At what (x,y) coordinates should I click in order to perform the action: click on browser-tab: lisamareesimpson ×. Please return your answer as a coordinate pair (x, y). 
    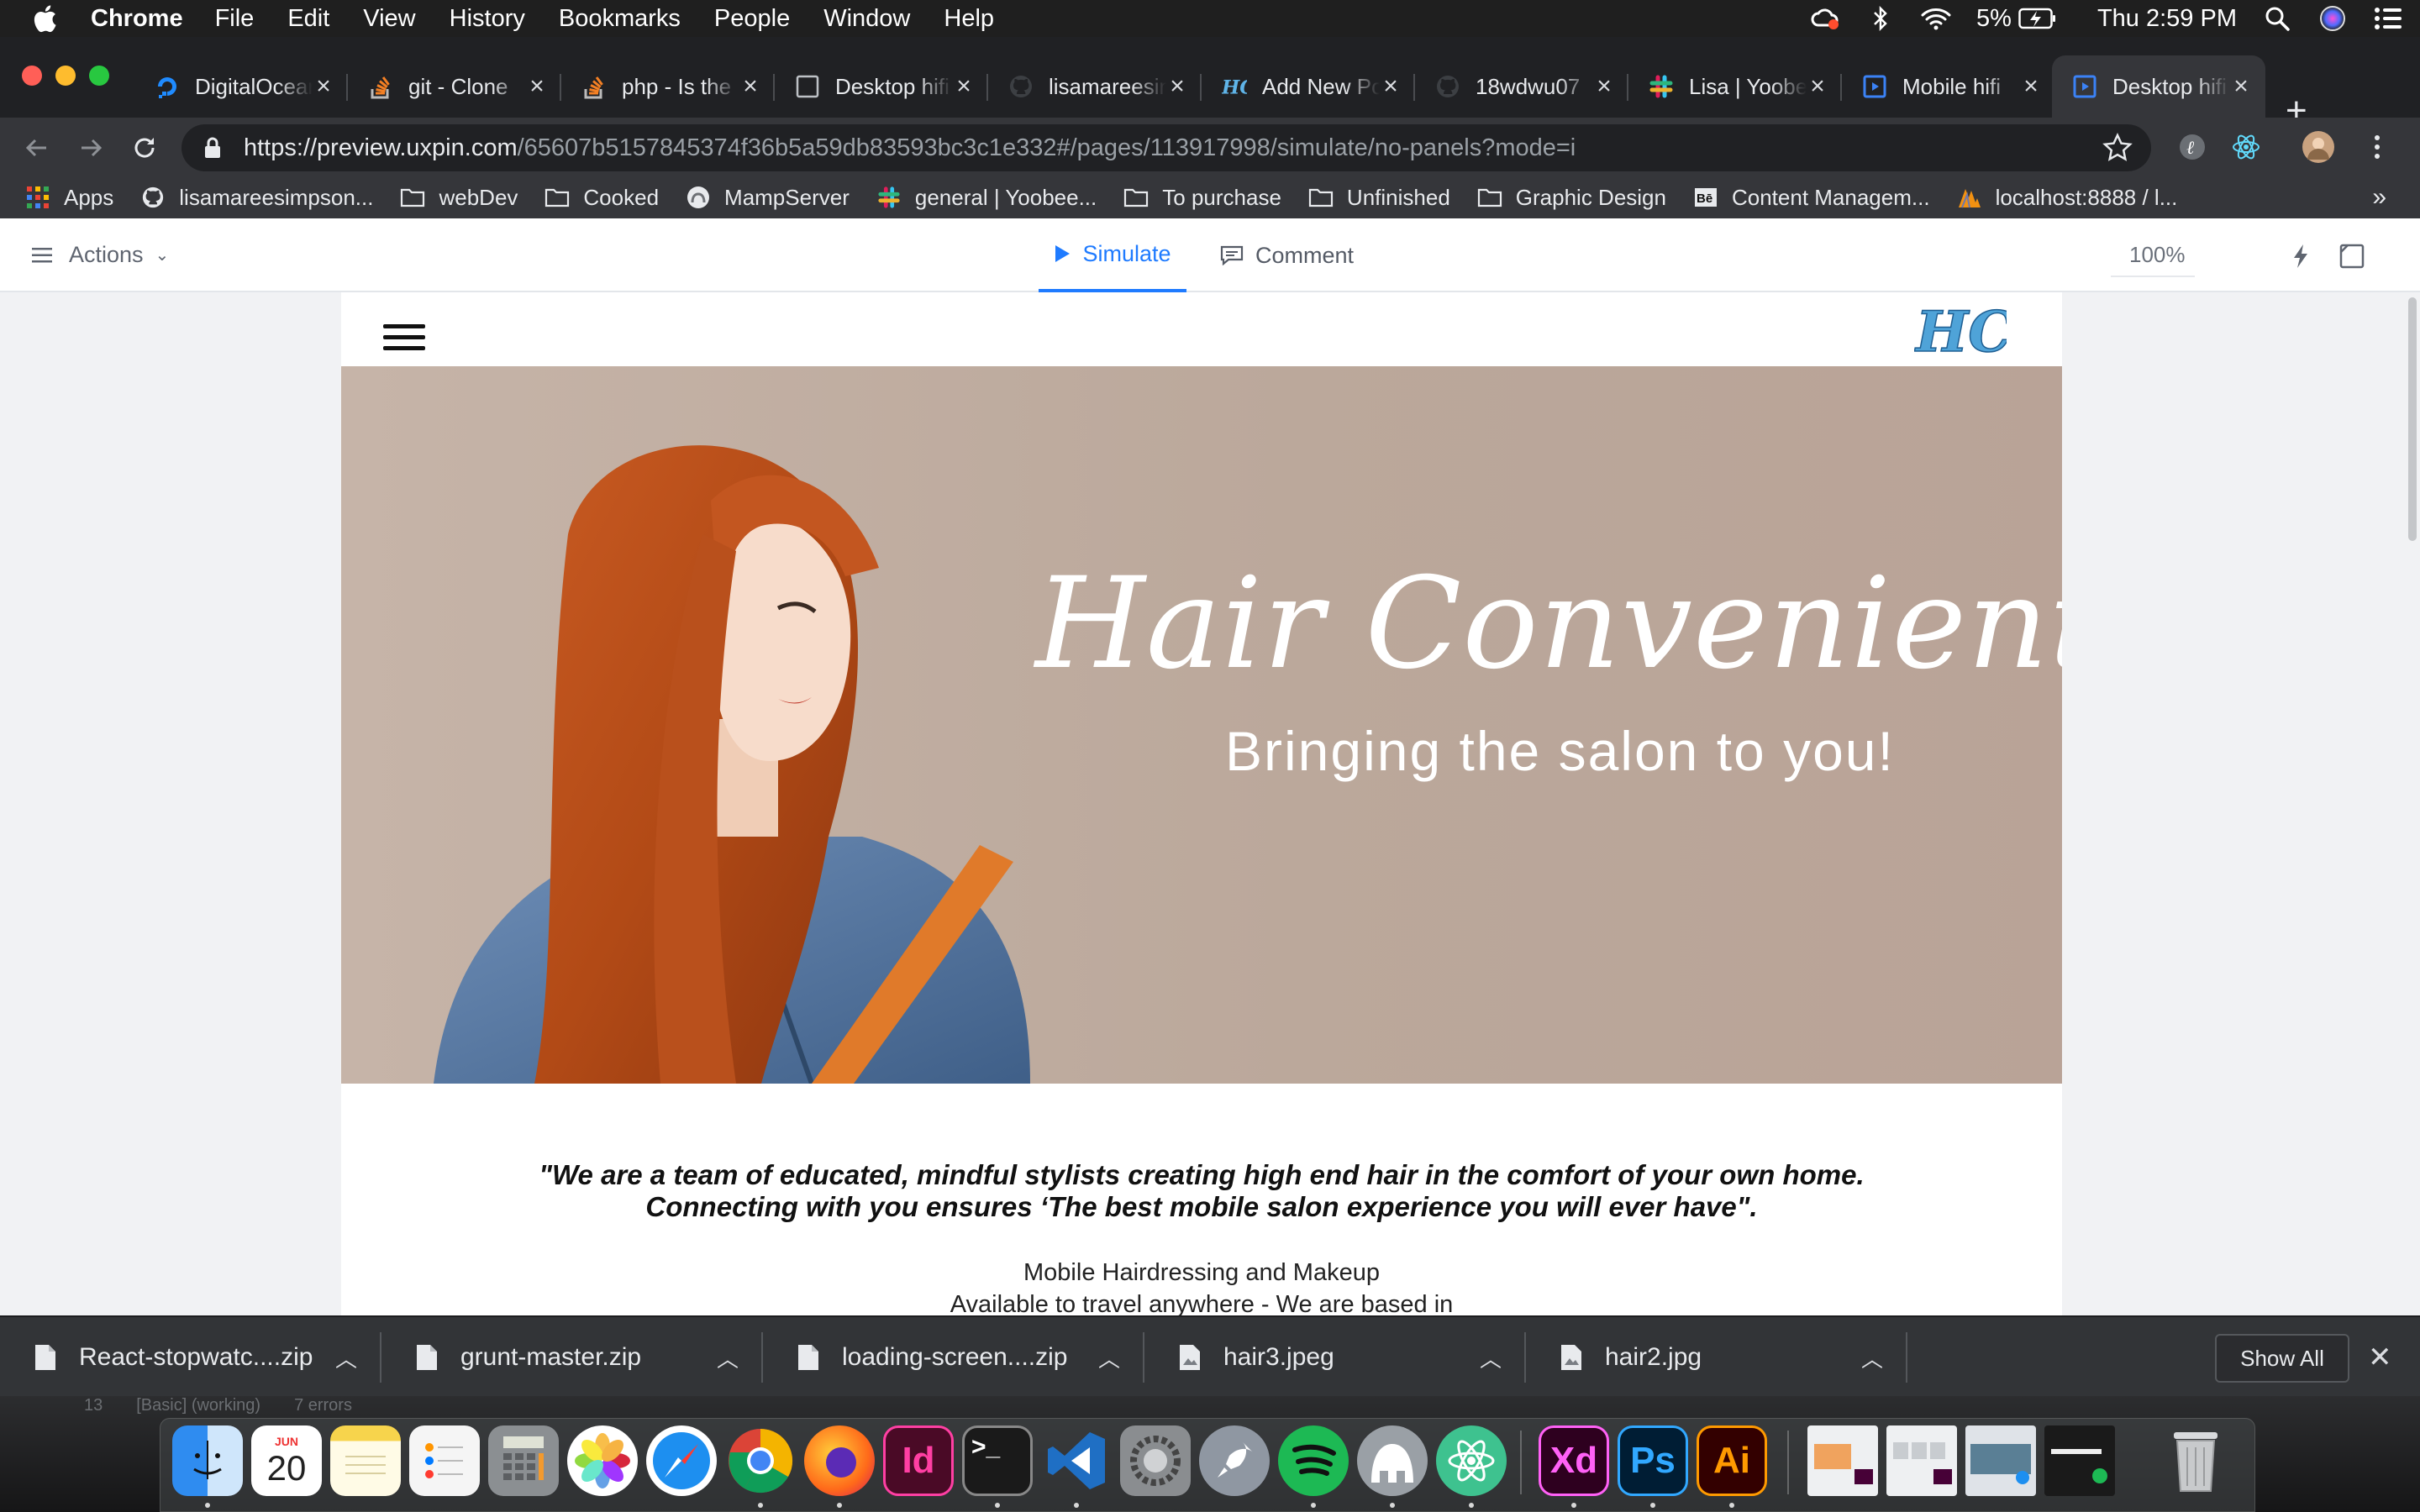
    Looking at the image, I should click on (1095, 86).